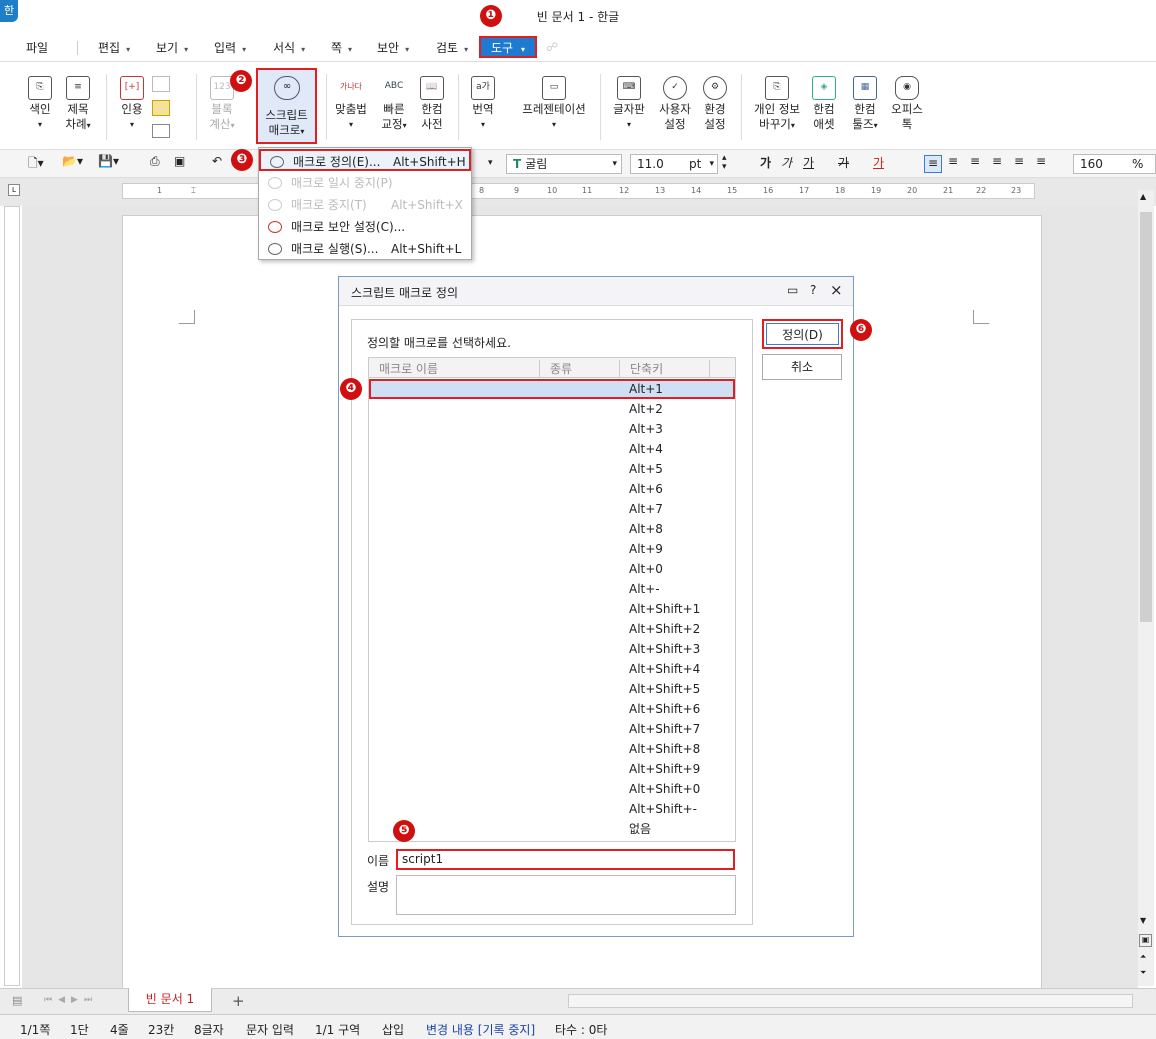 This screenshot has width=1156, height=1039. I want to click on table-row: Alt+3, so click(552, 429).